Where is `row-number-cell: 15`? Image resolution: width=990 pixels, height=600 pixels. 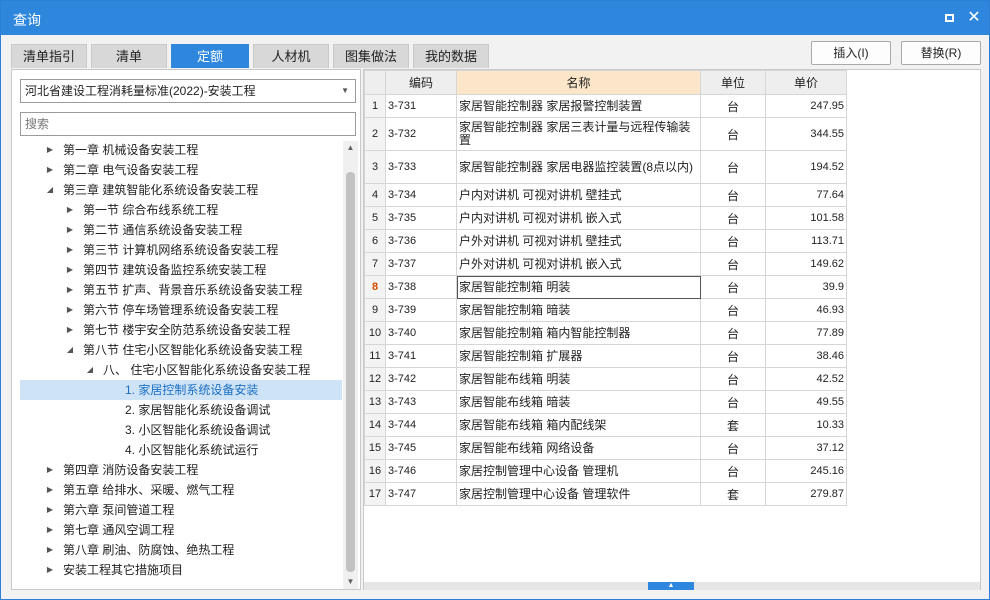
row-number-cell: 15 is located at coordinates (375, 448).